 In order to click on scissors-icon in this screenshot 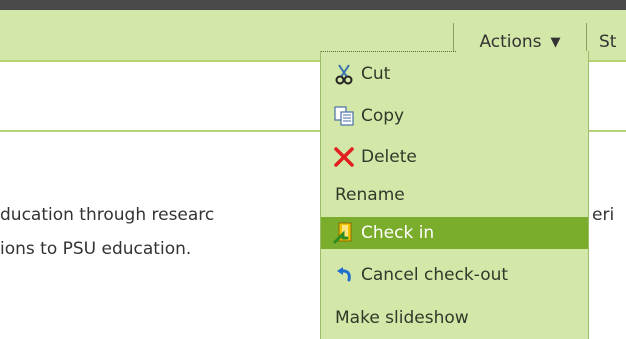, I will do `click(344, 74)`.